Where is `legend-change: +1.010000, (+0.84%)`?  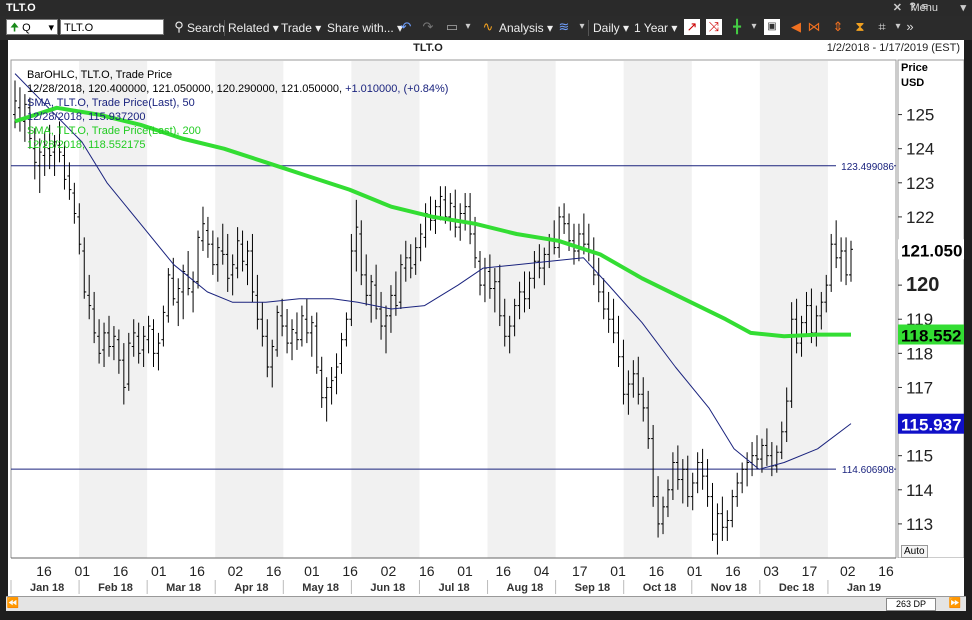 legend-change: +1.010000, (+0.84%) is located at coordinates (396, 89).